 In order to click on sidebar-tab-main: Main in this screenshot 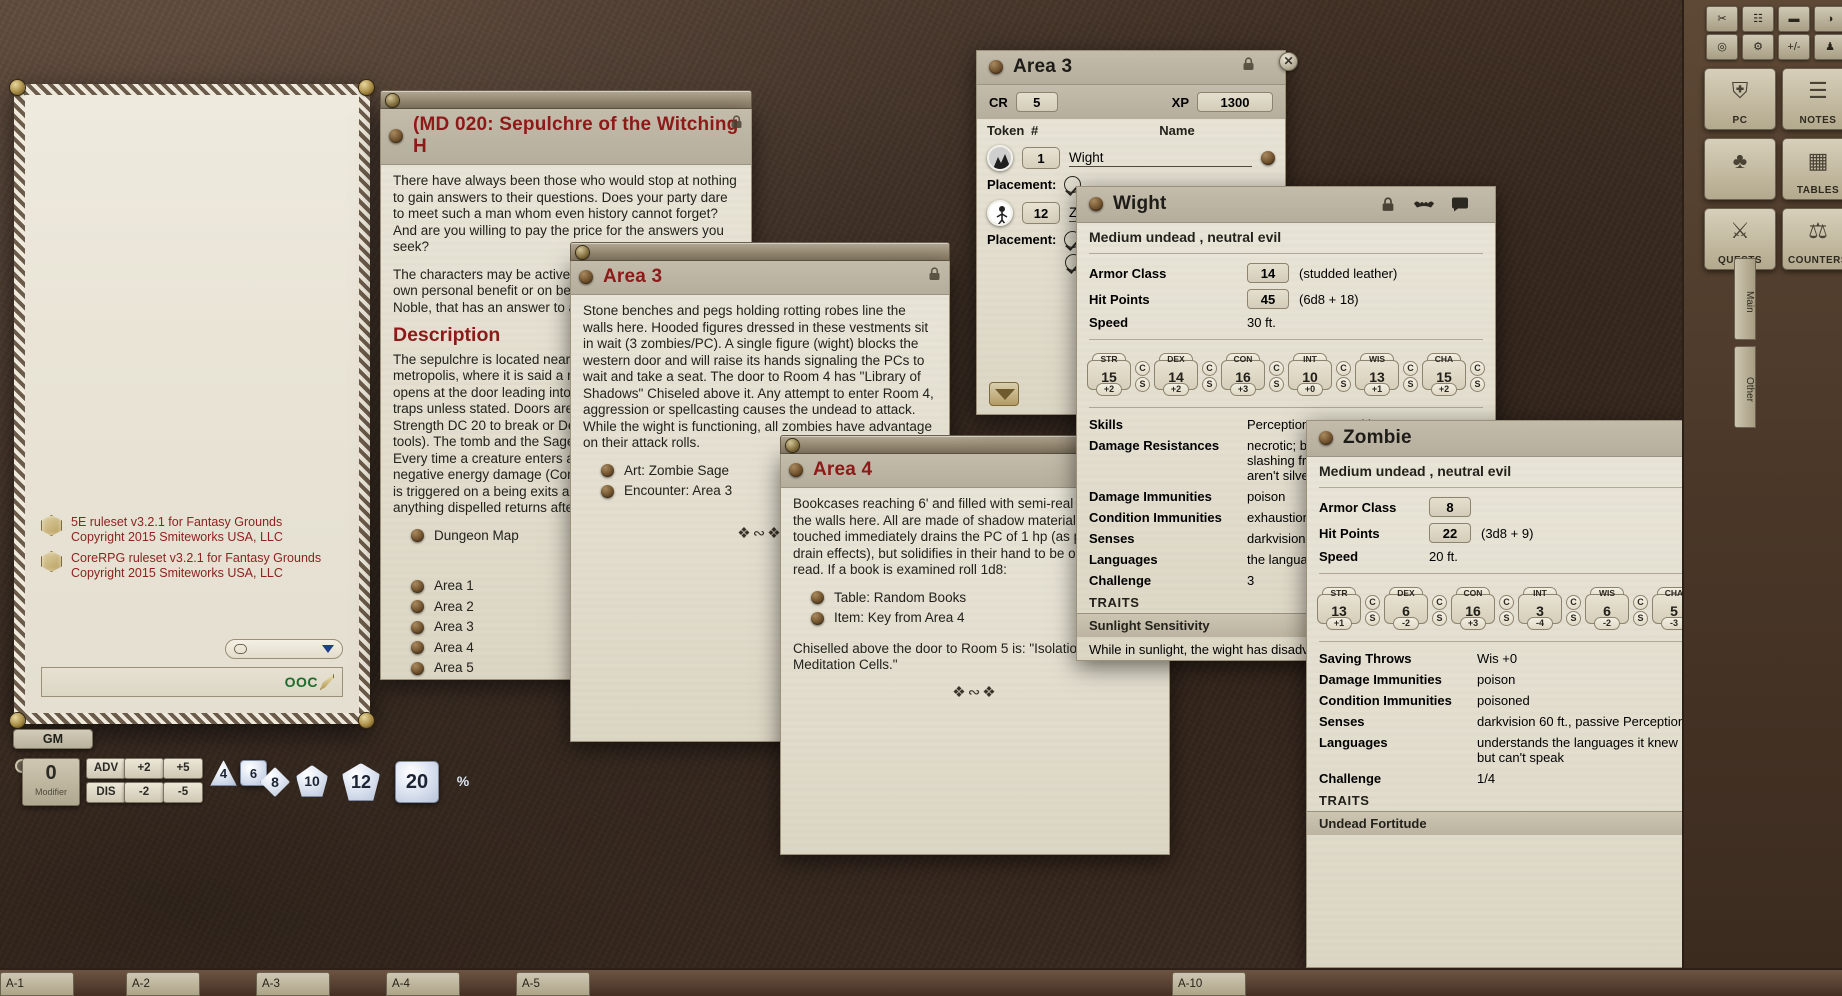, I will do `click(1745, 299)`.